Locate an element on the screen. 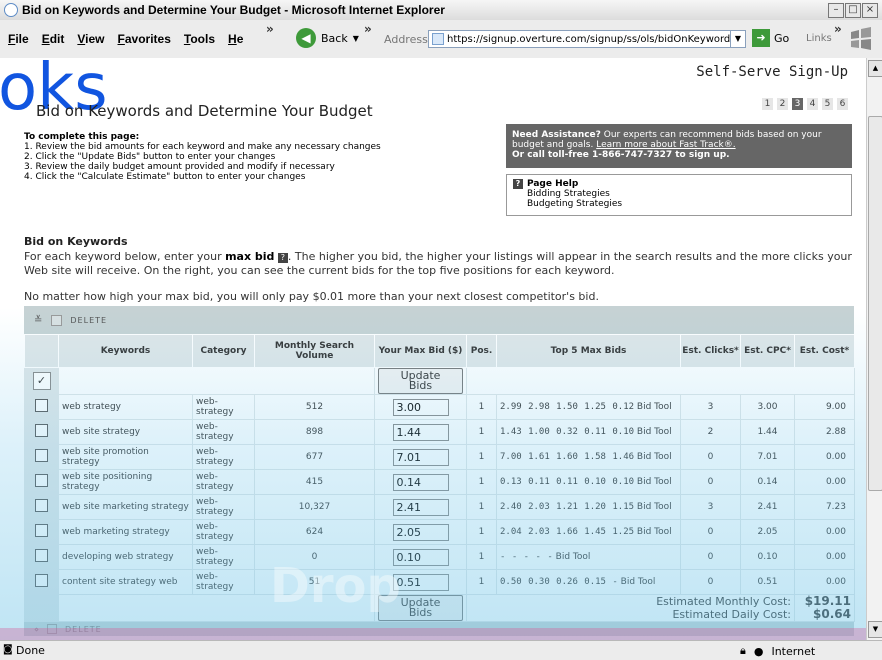  top5-bids: 2.40 2.03 1.21 1.20 1.15 is located at coordinates (567, 507).